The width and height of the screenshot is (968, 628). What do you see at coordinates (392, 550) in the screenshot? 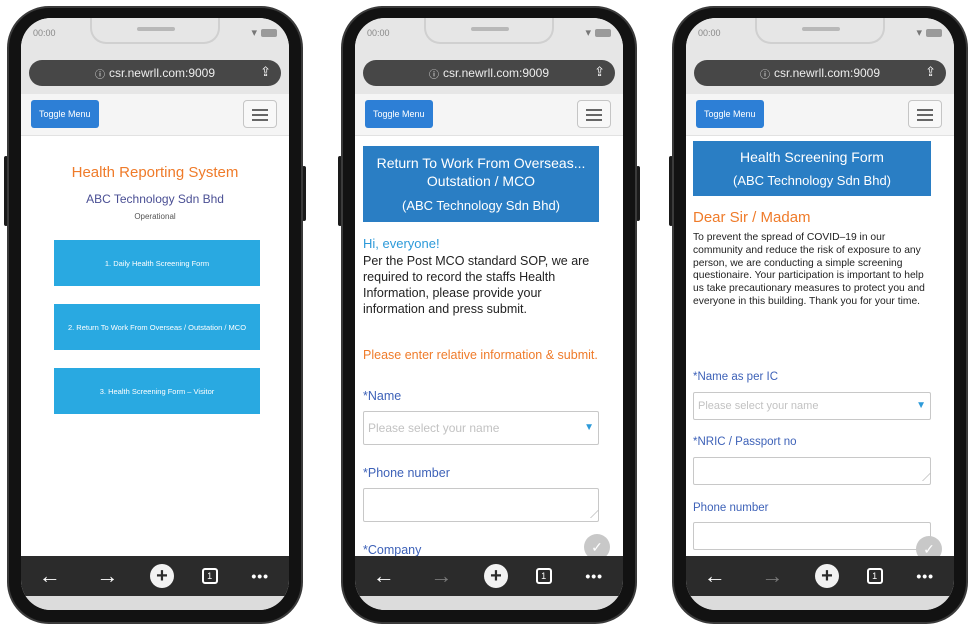
I see `company-label: *Company` at bounding box center [392, 550].